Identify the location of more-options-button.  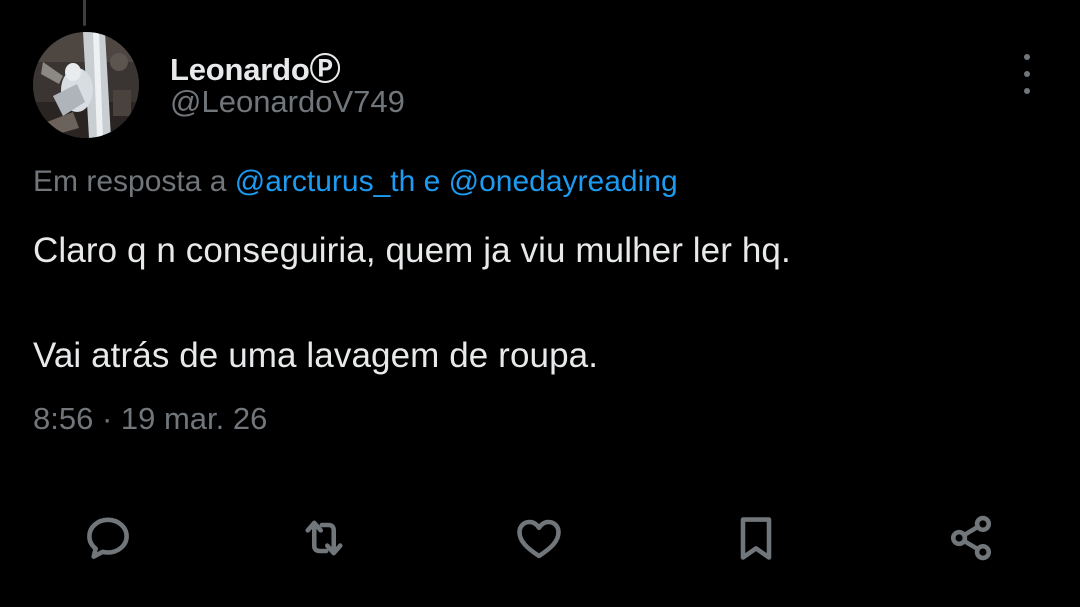
(1027, 74).